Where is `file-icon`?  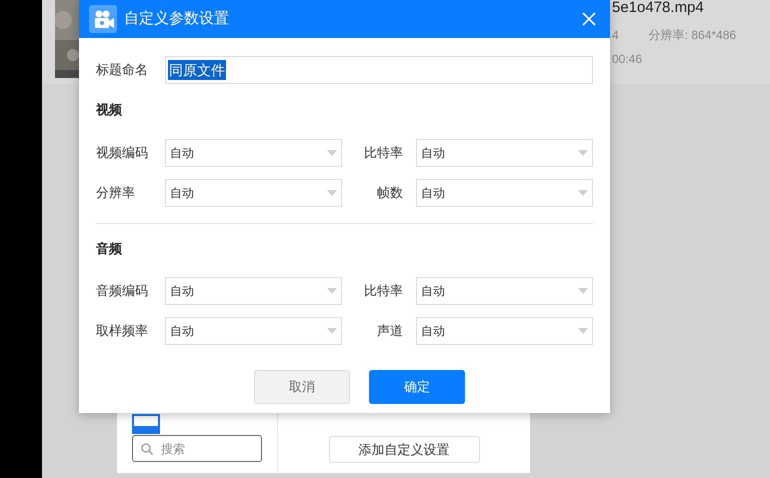 file-icon is located at coordinates (146, 424).